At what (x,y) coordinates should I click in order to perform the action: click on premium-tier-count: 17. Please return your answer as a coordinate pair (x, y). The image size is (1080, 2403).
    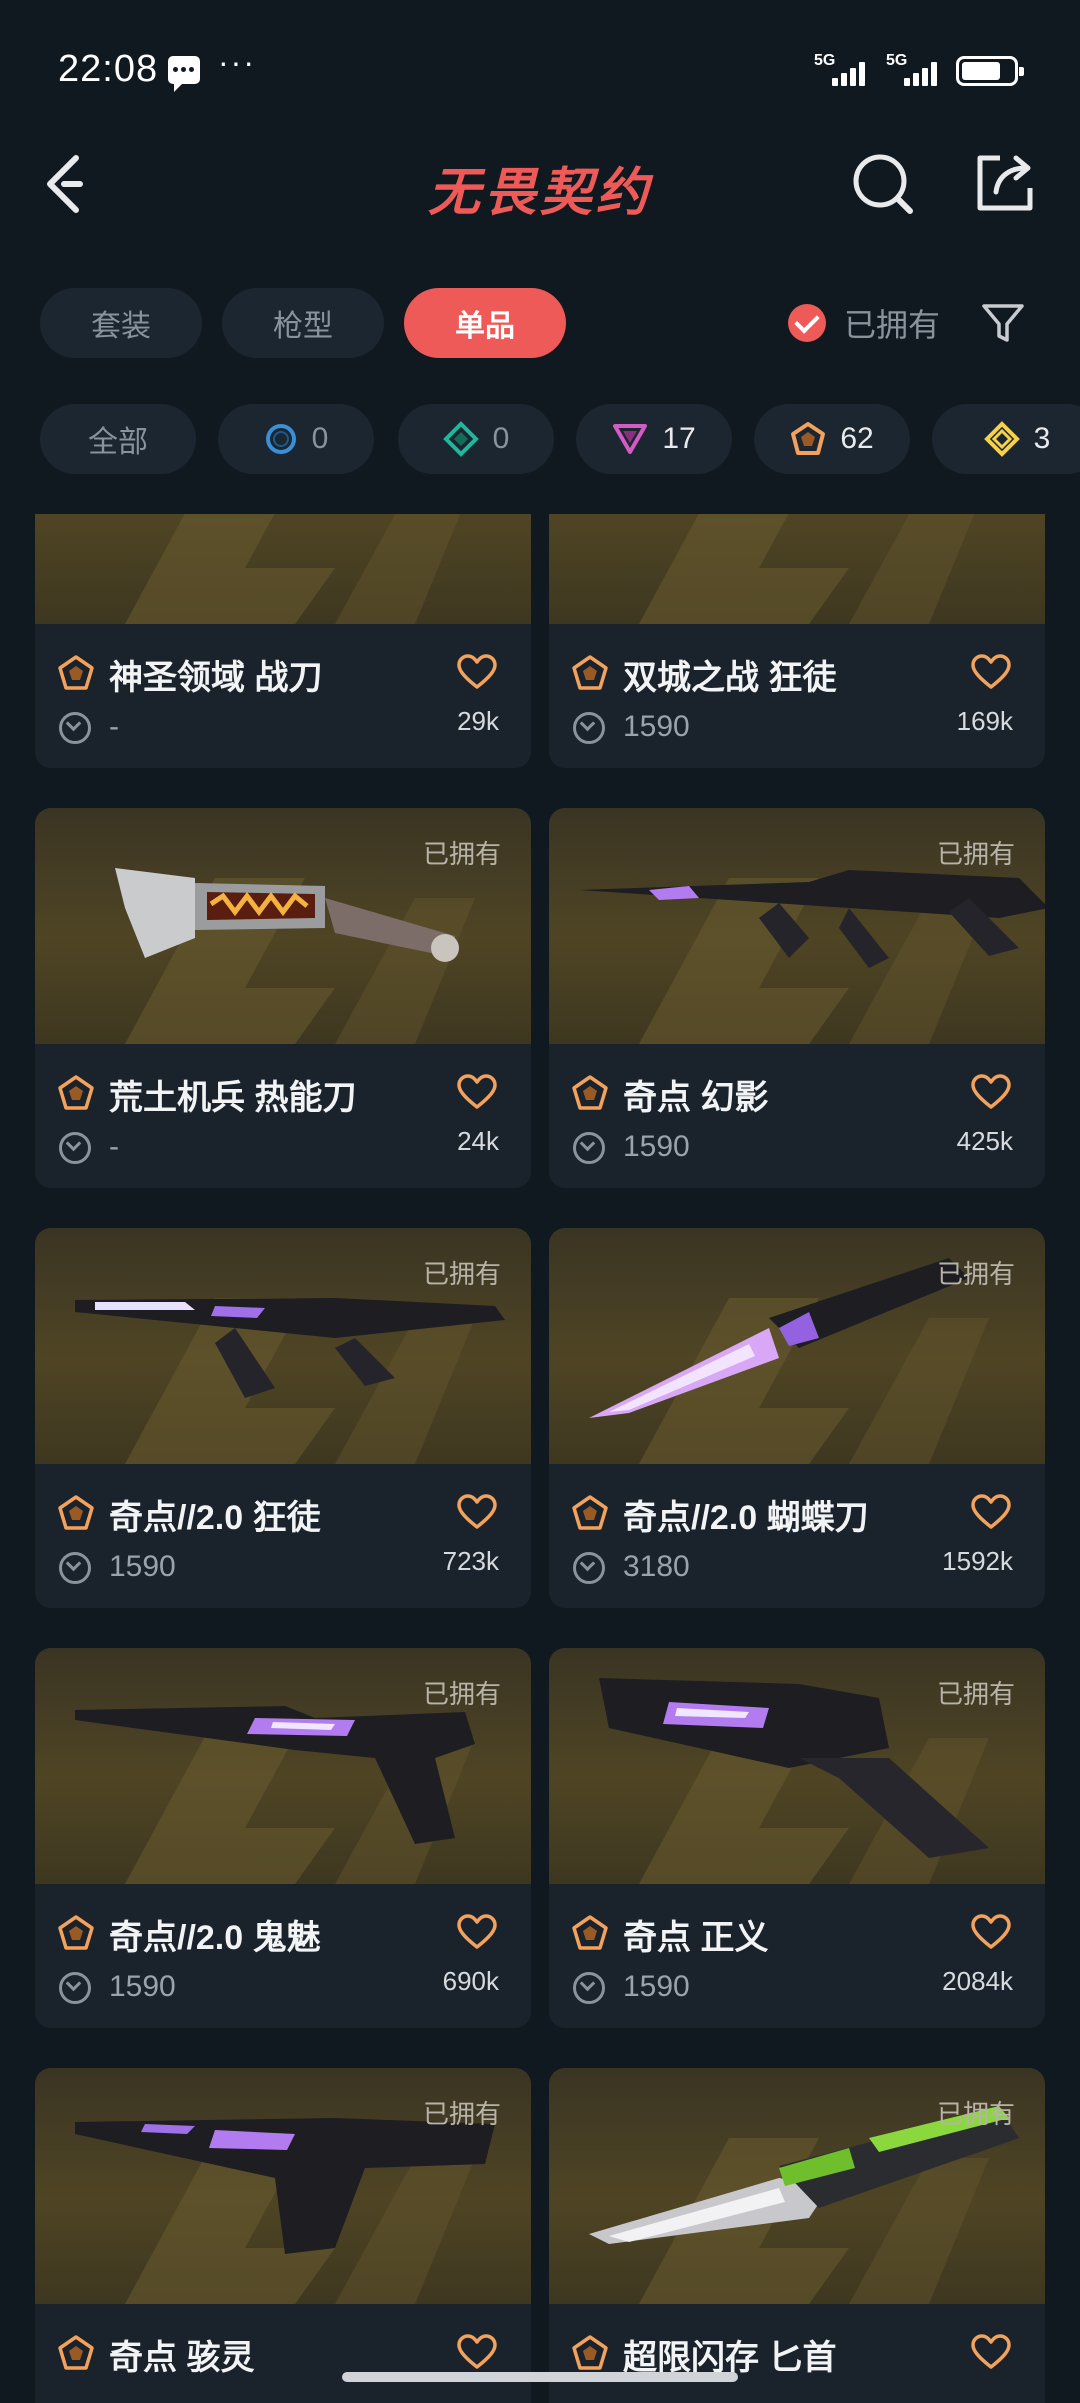
    Looking at the image, I should click on (679, 438).